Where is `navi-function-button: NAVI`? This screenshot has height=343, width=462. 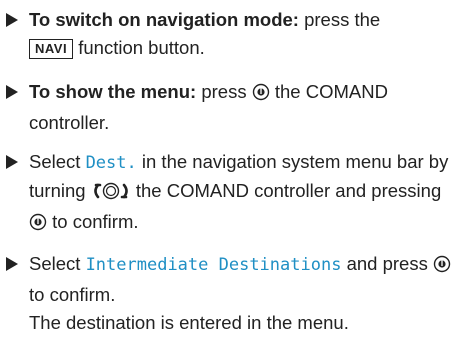
navi-function-button: NAVI is located at coordinates (51, 49).